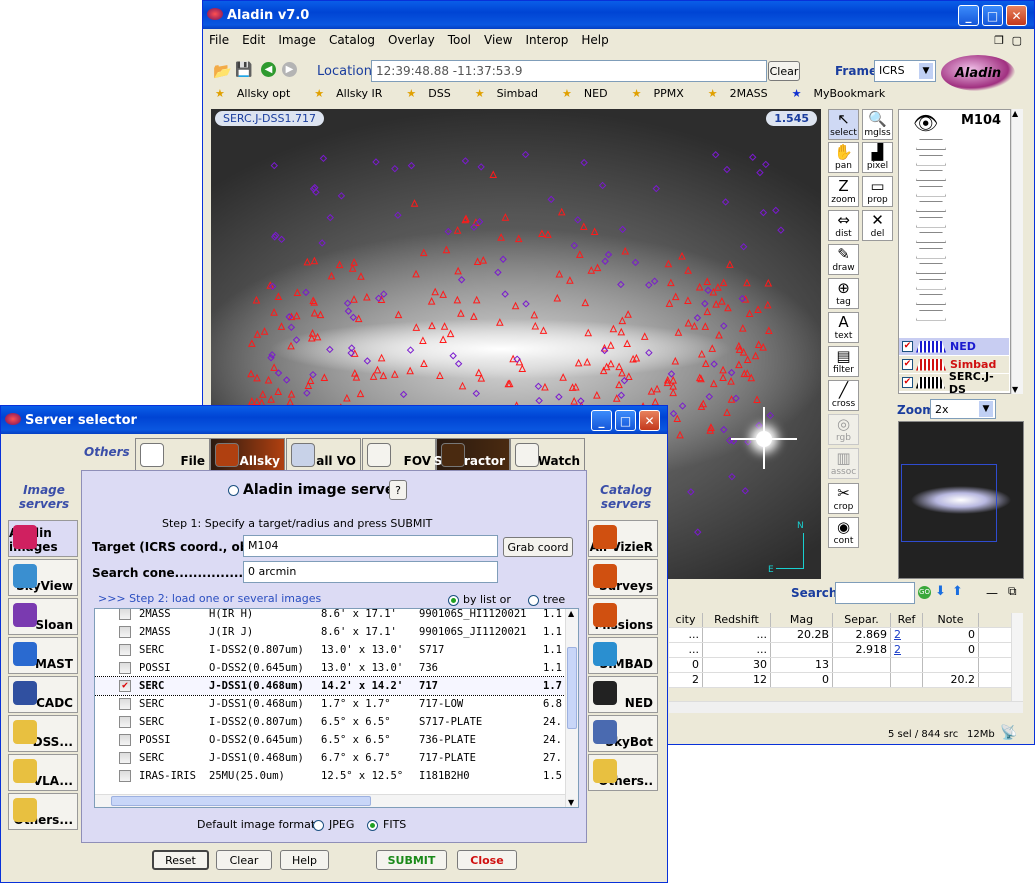  I want to click on menu-tool: Tool, so click(459, 40).